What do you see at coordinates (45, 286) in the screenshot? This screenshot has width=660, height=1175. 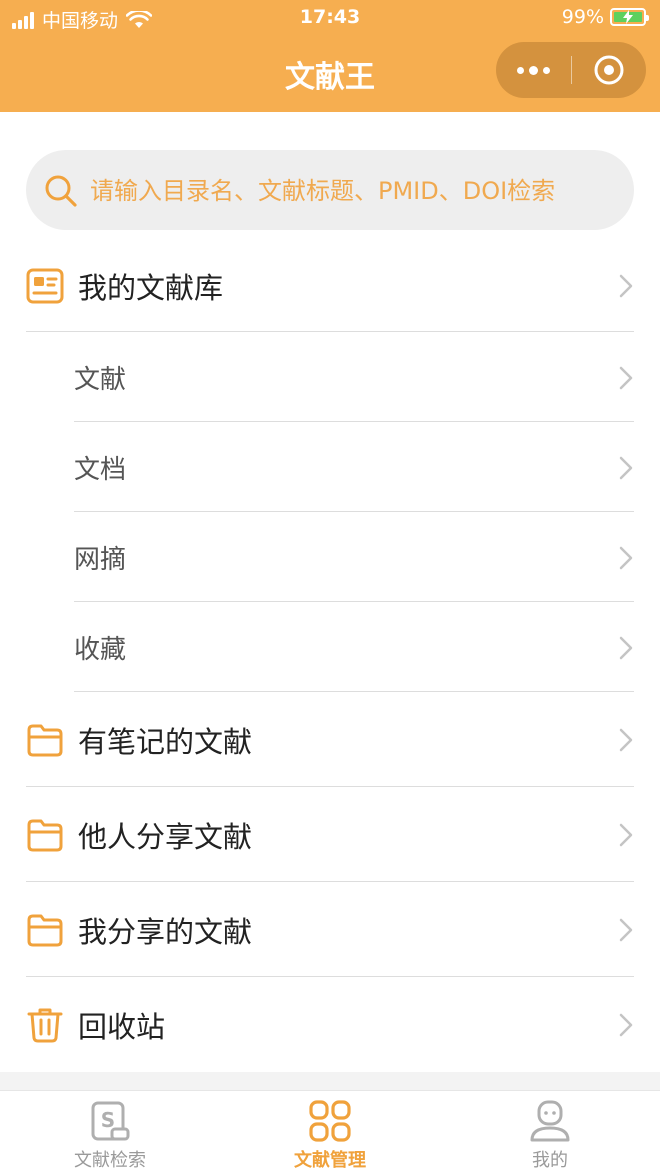 I see `library-card-icon` at bounding box center [45, 286].